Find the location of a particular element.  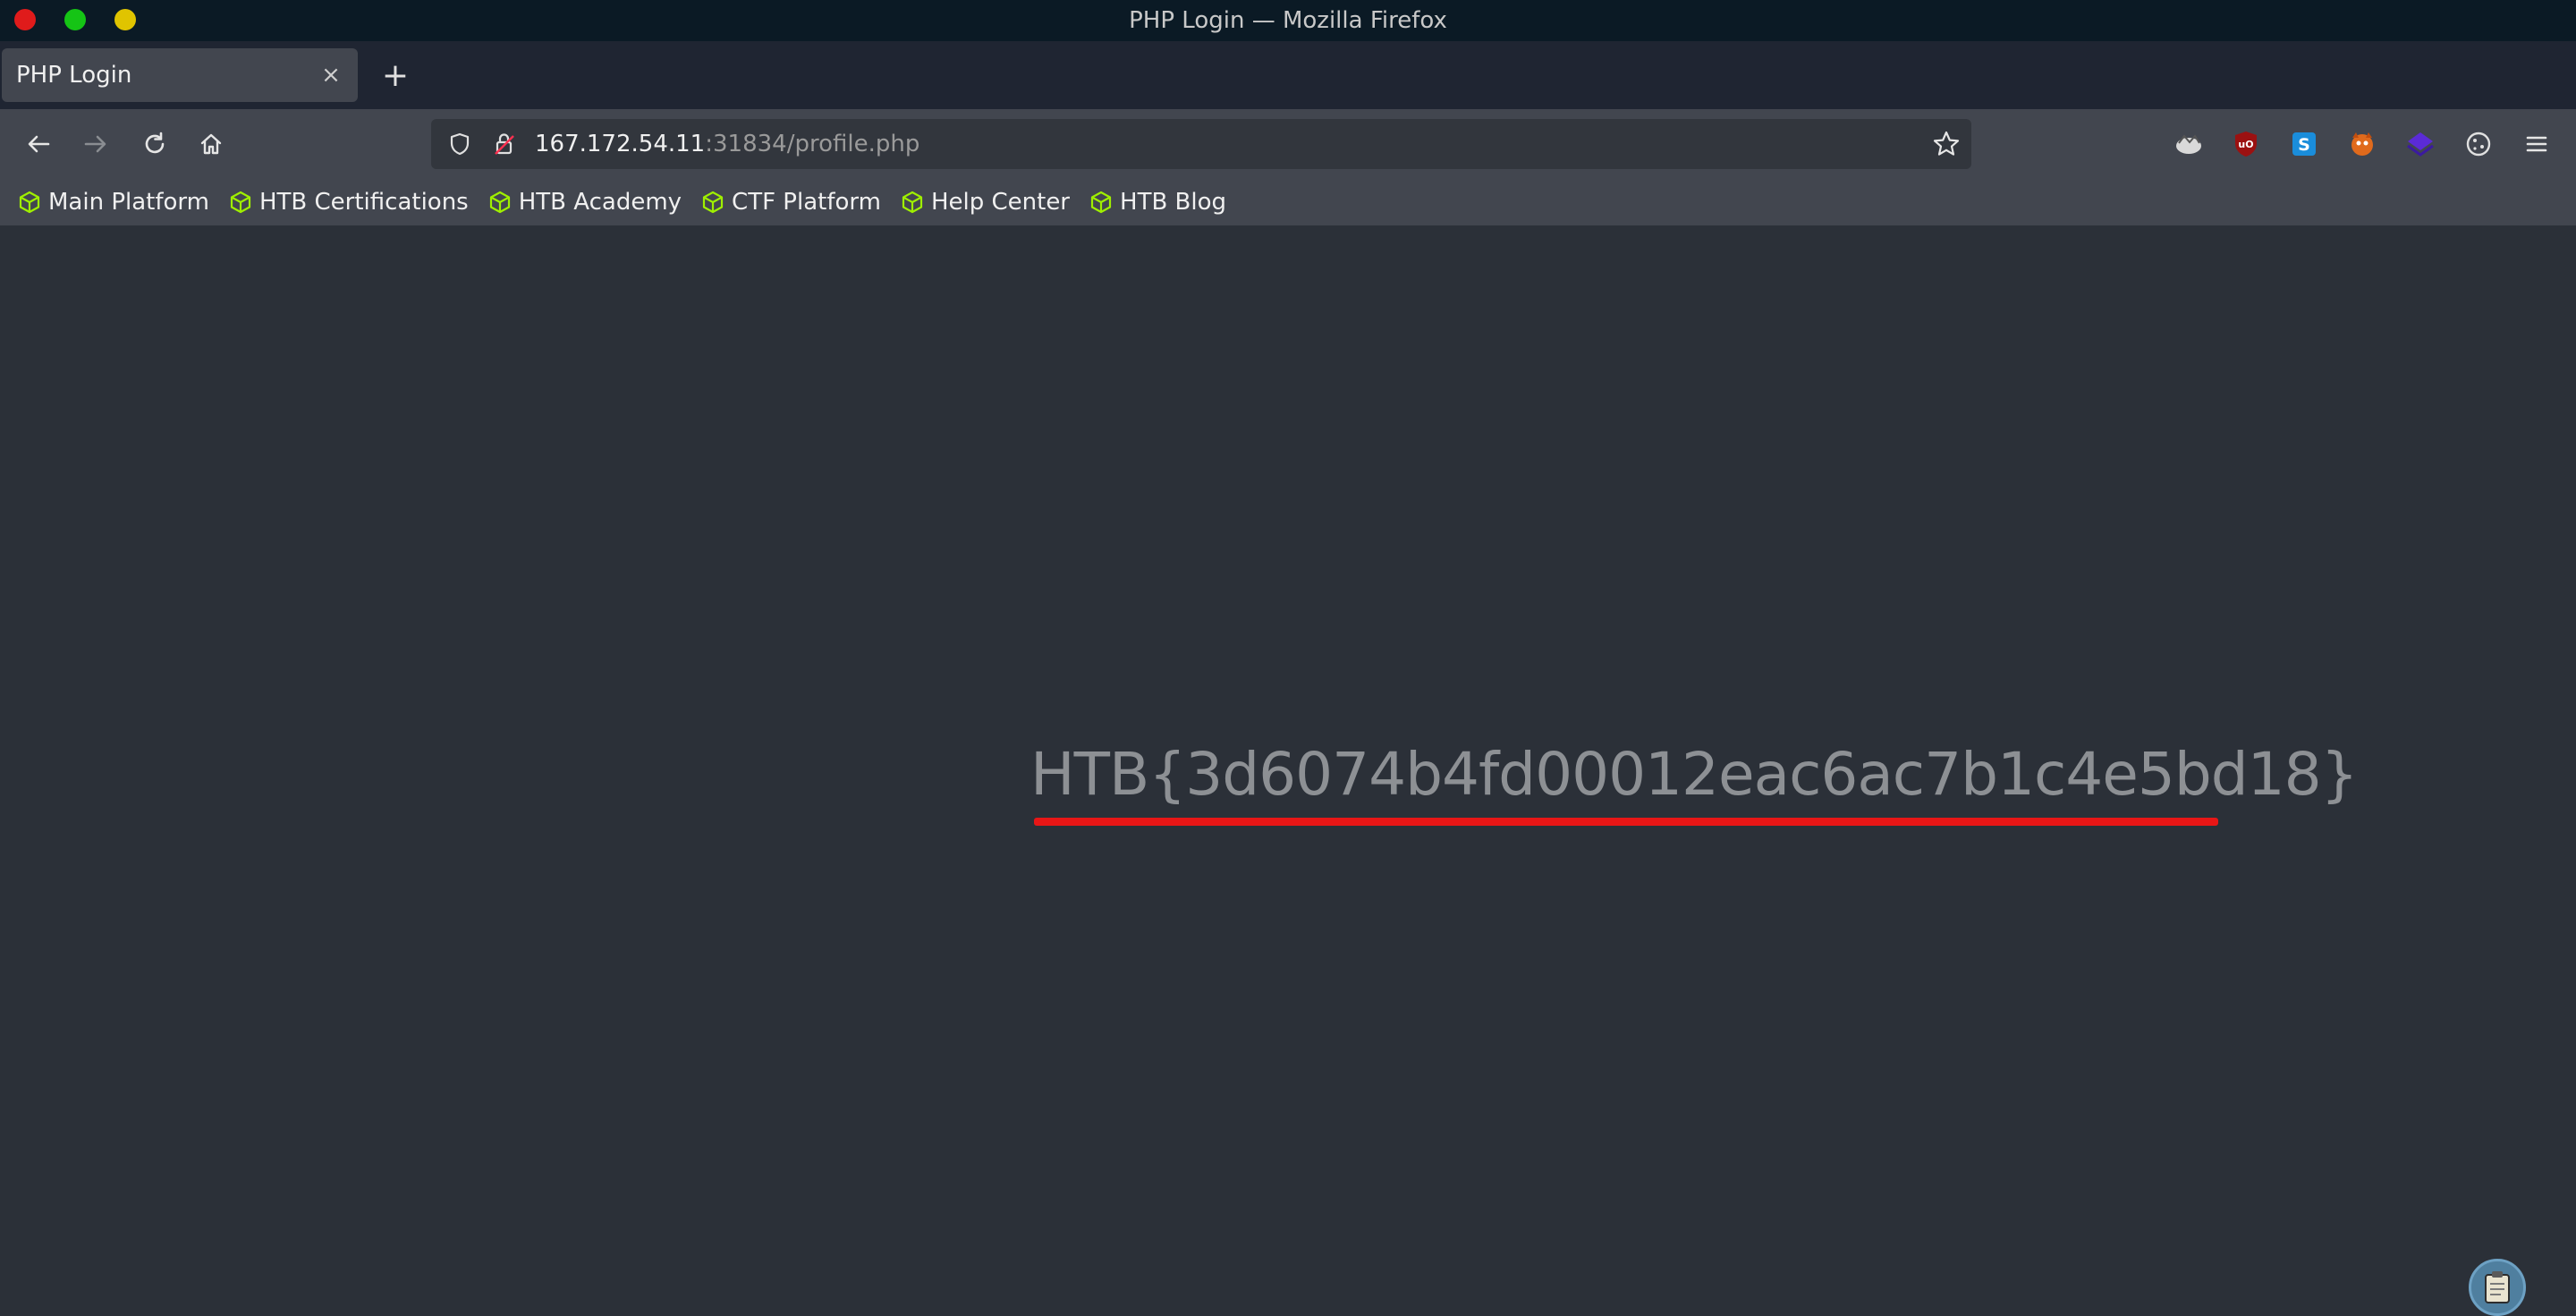

reload-button is located at coordinates (154, 144).